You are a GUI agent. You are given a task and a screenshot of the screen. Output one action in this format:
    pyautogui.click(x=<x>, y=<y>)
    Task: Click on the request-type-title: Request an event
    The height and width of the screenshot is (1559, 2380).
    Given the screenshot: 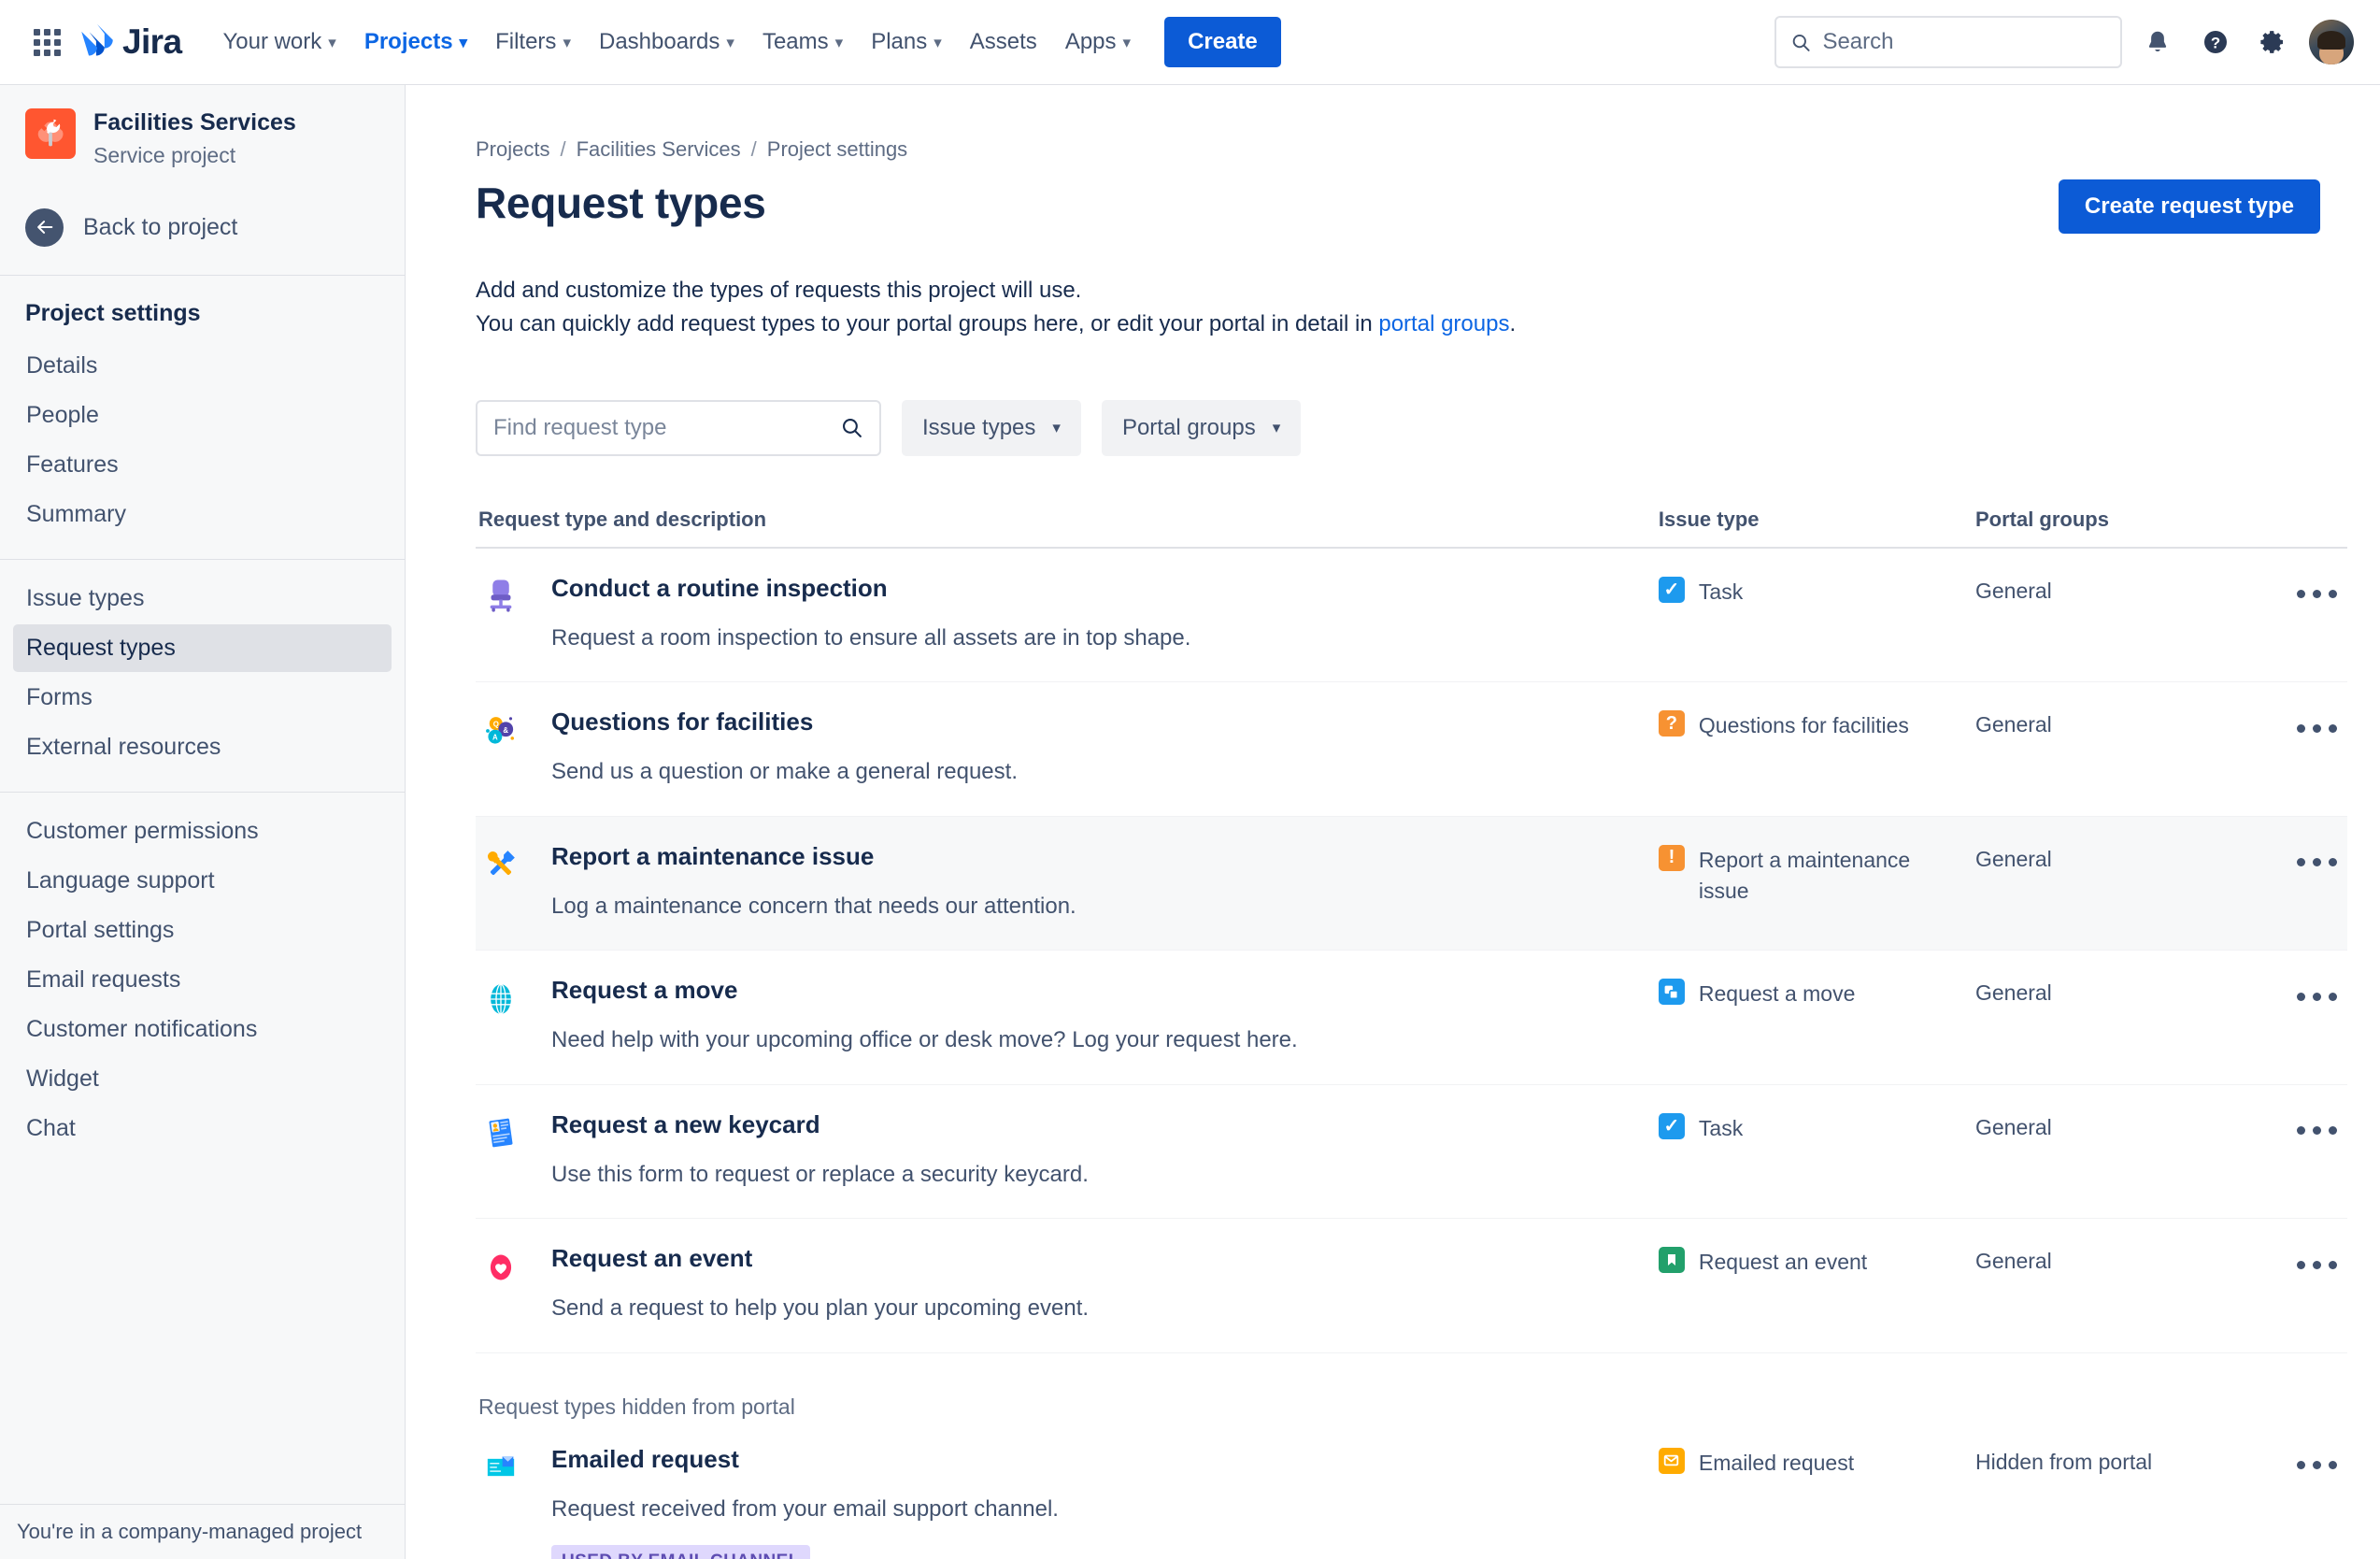 What is the action you would take?
    pyautogui.click(x=820, y=1258)
    